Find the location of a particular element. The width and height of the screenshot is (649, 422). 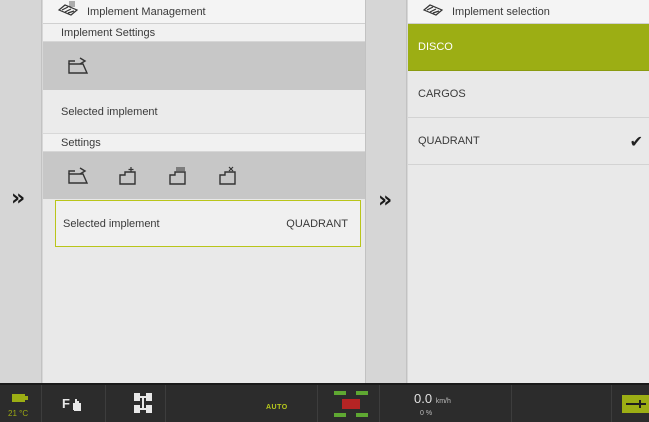

implement-option-cargos: CARGOS is located at coordinates (528, 94).